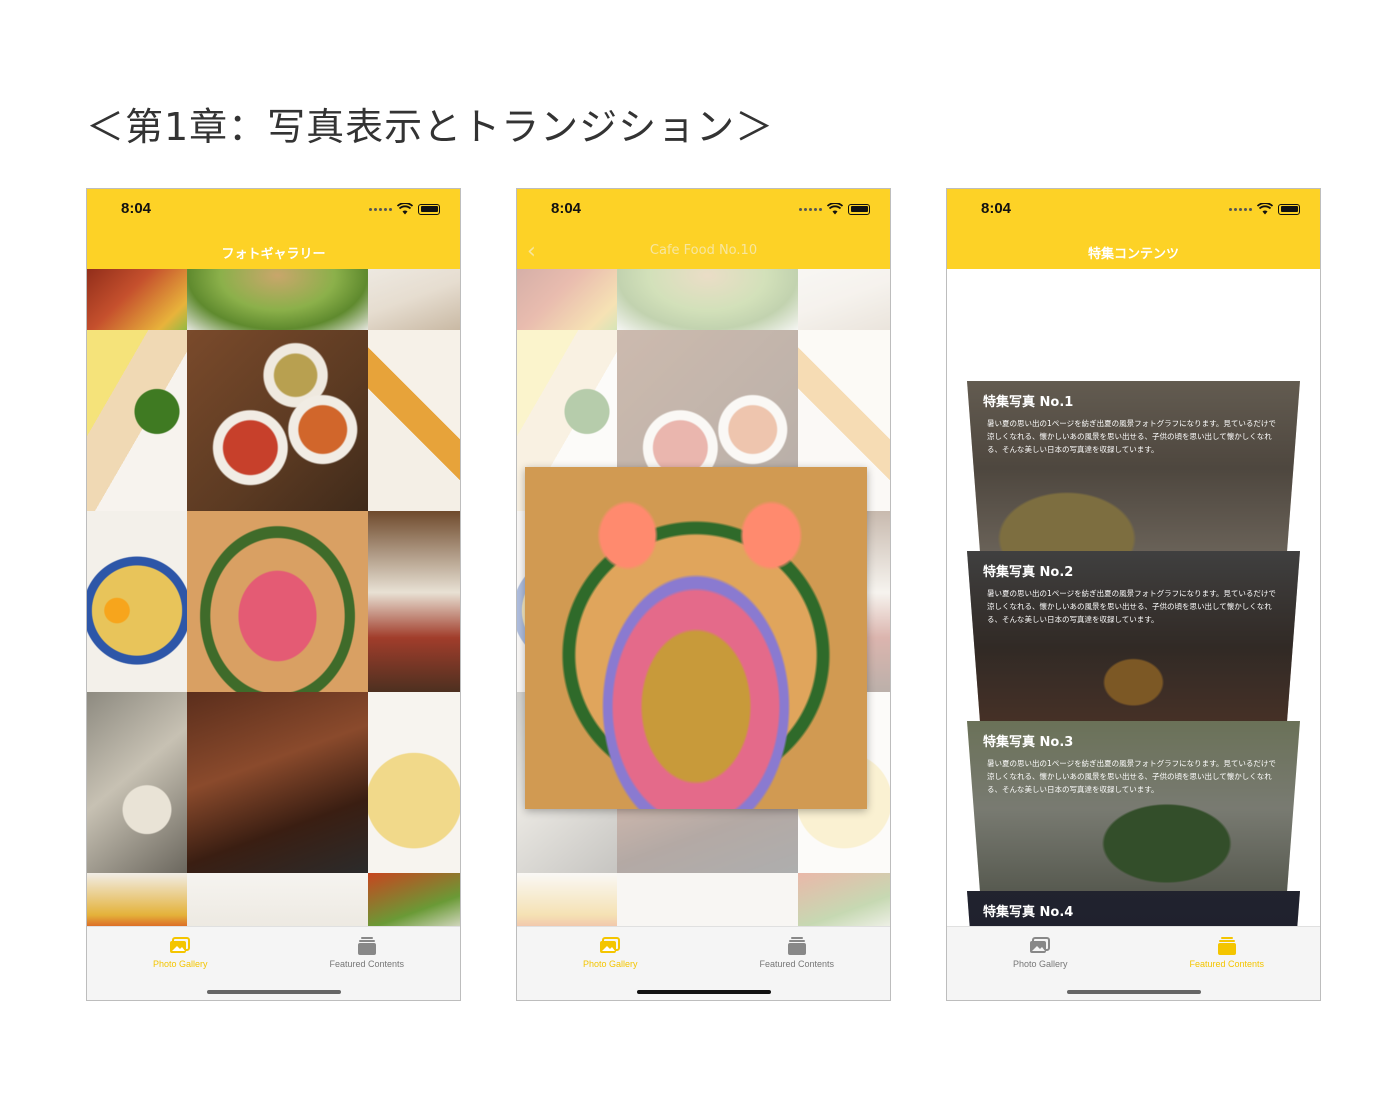 The height and width of the screenshot is (1100, 1400). I want to click on page-title: ＜第1章：写真表示とトランジション＞, so click(430, 127).